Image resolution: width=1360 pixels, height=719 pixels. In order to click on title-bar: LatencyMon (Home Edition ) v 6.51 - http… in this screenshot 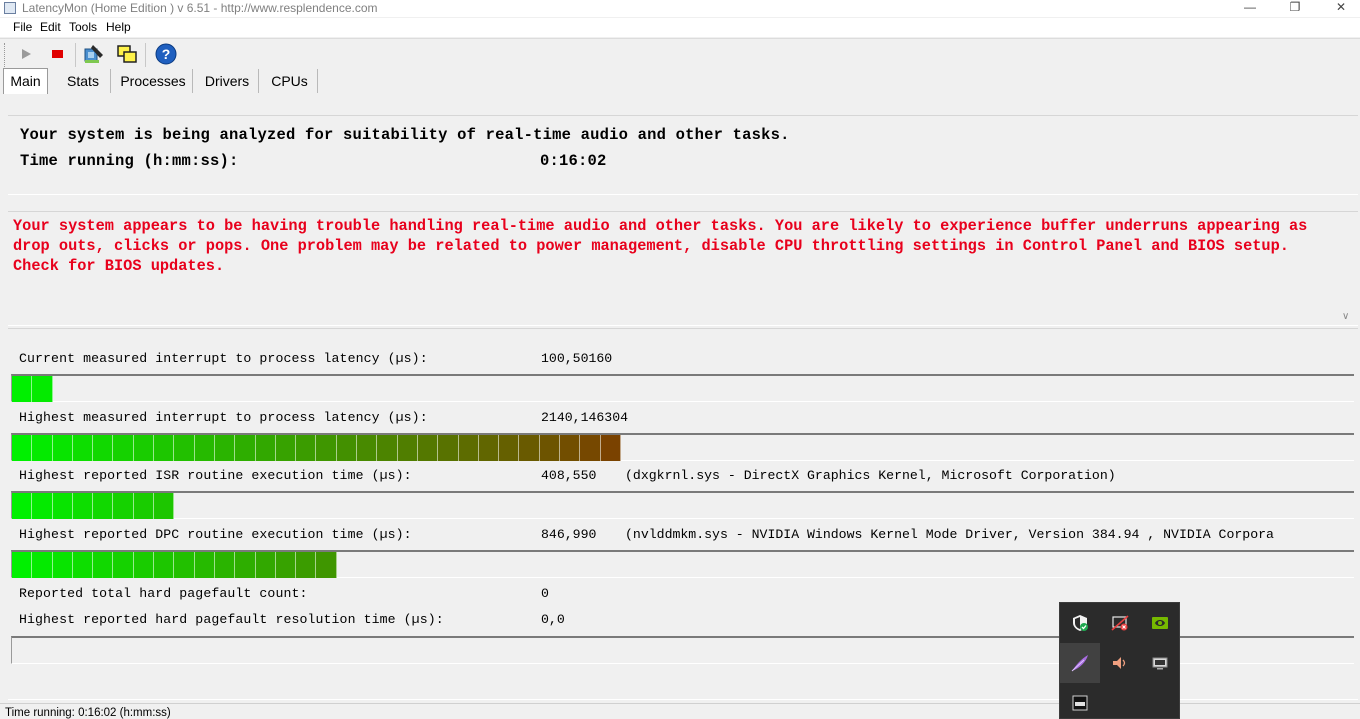, I will do `click(680, 8)`.